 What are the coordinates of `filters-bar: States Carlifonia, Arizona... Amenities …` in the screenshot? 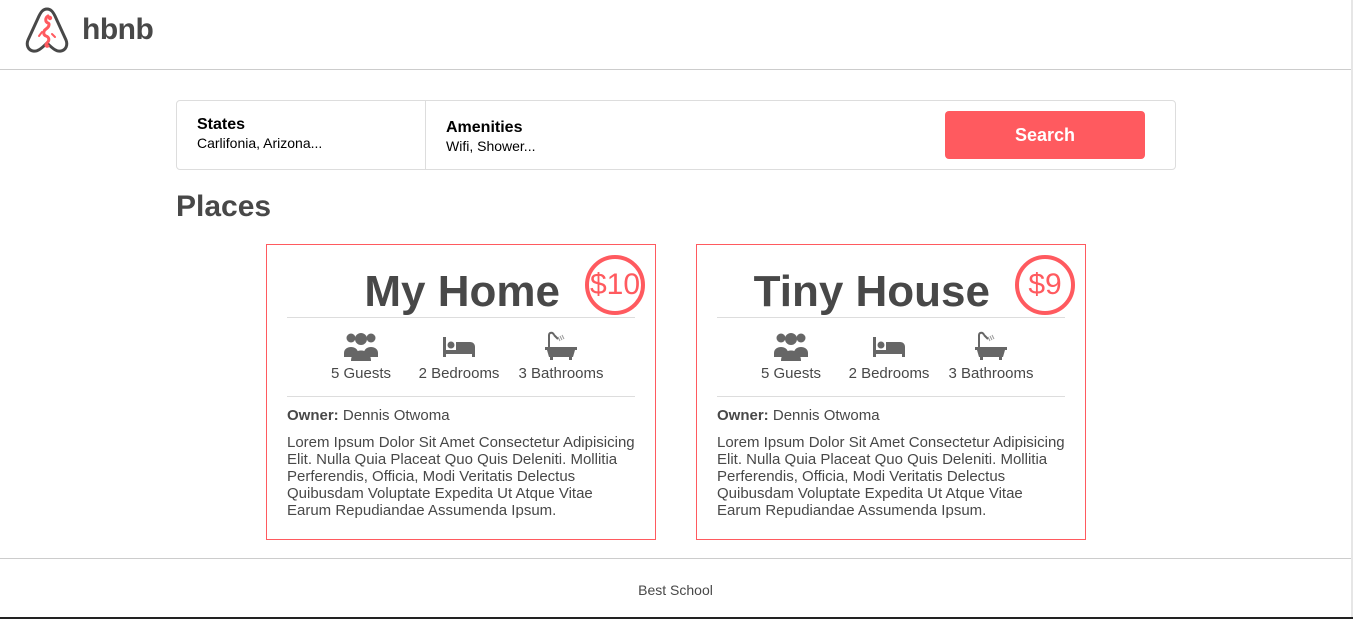 It's located at (676, 135).